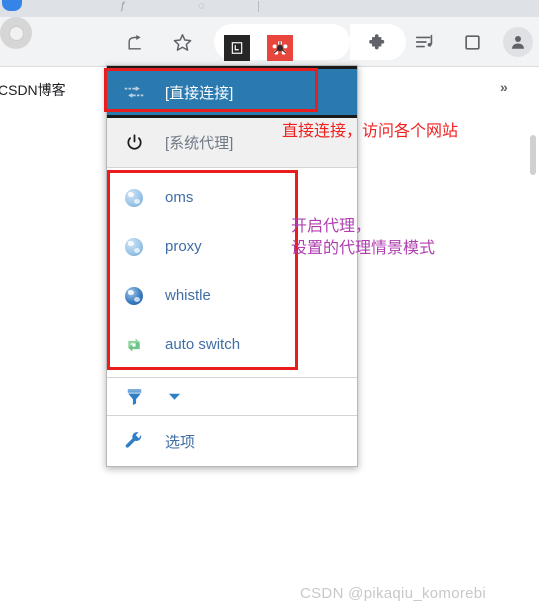 Image resolution: width=539 pixels, height=615 pixels. I want to click on chevron-down-icon, so click(174, 396).